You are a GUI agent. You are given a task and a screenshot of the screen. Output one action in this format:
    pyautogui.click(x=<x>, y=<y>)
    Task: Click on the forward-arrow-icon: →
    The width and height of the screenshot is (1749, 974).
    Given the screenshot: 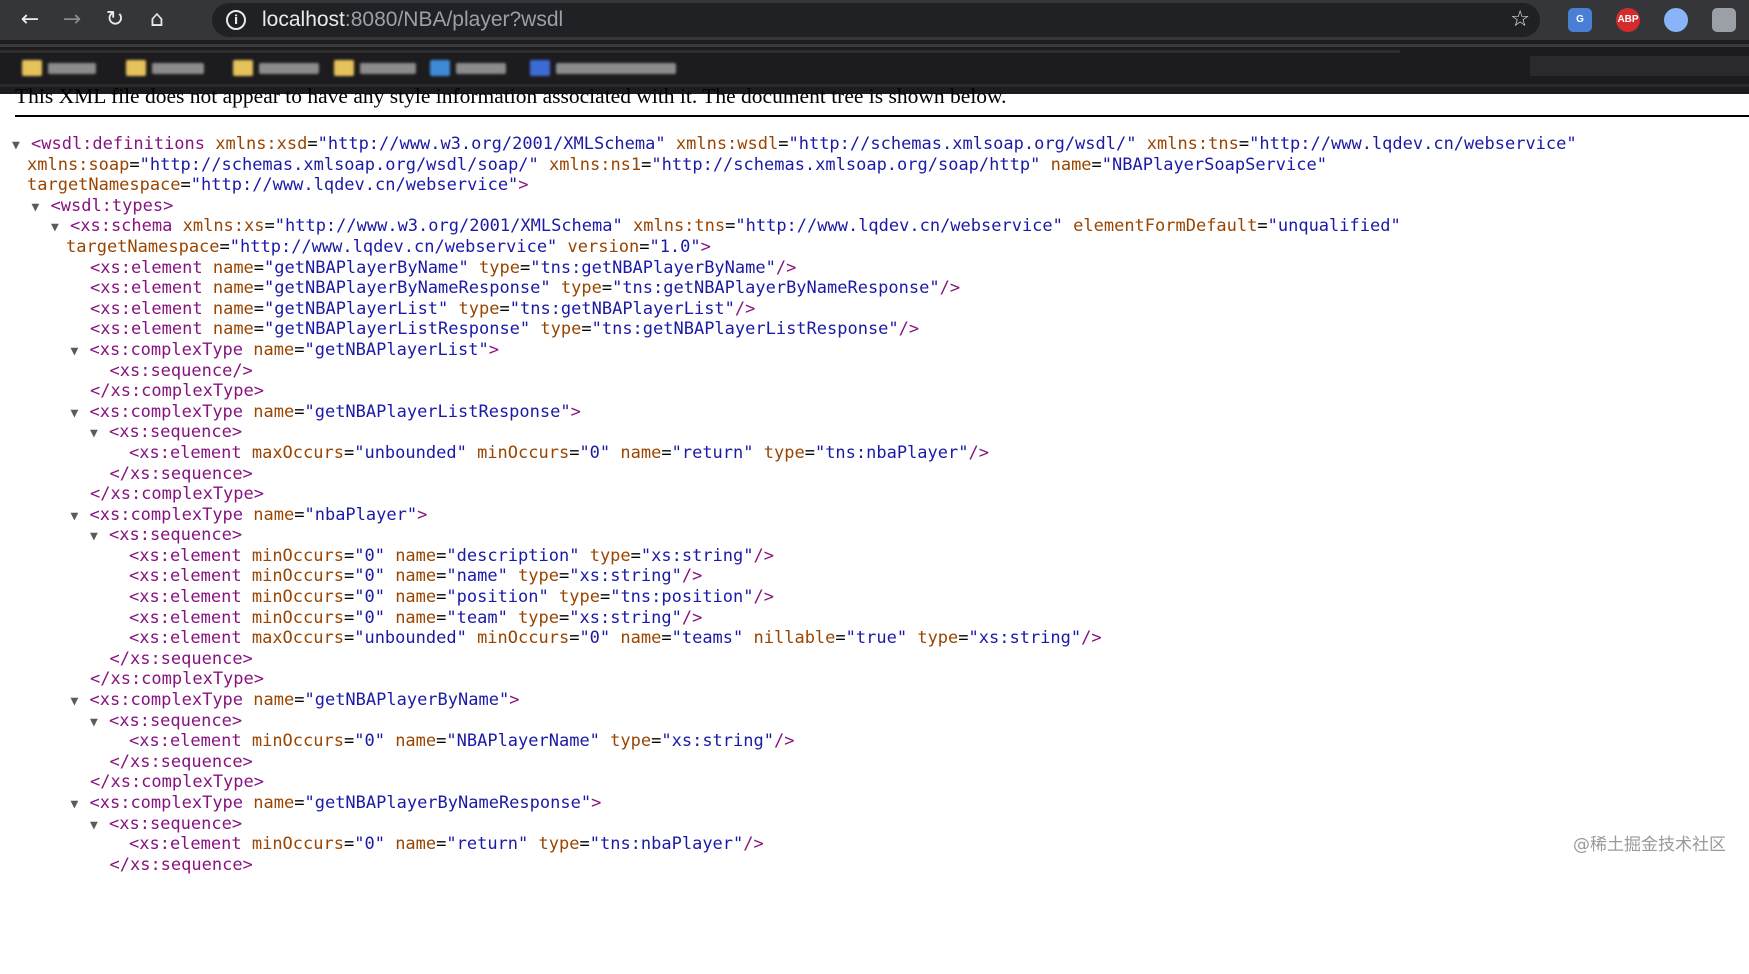 What is the action you would take?
    pyautogui.click(x=72, y=20)
    